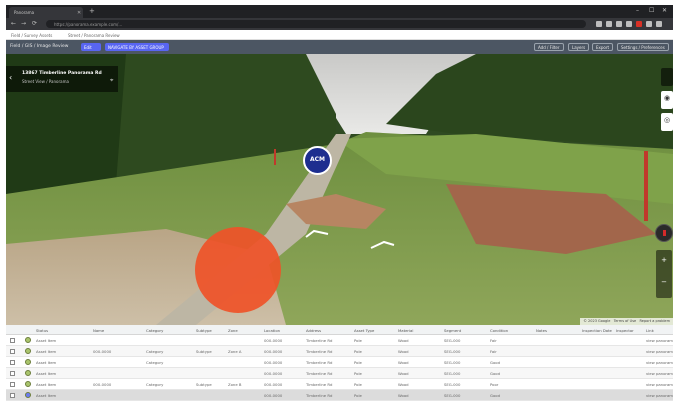 The width and height of the screenshot is (679, 408). What do you see at coordinates (597, 330) in the screenshot?
I see `column-header: Inspection Date` at bounding box center [597, 330].